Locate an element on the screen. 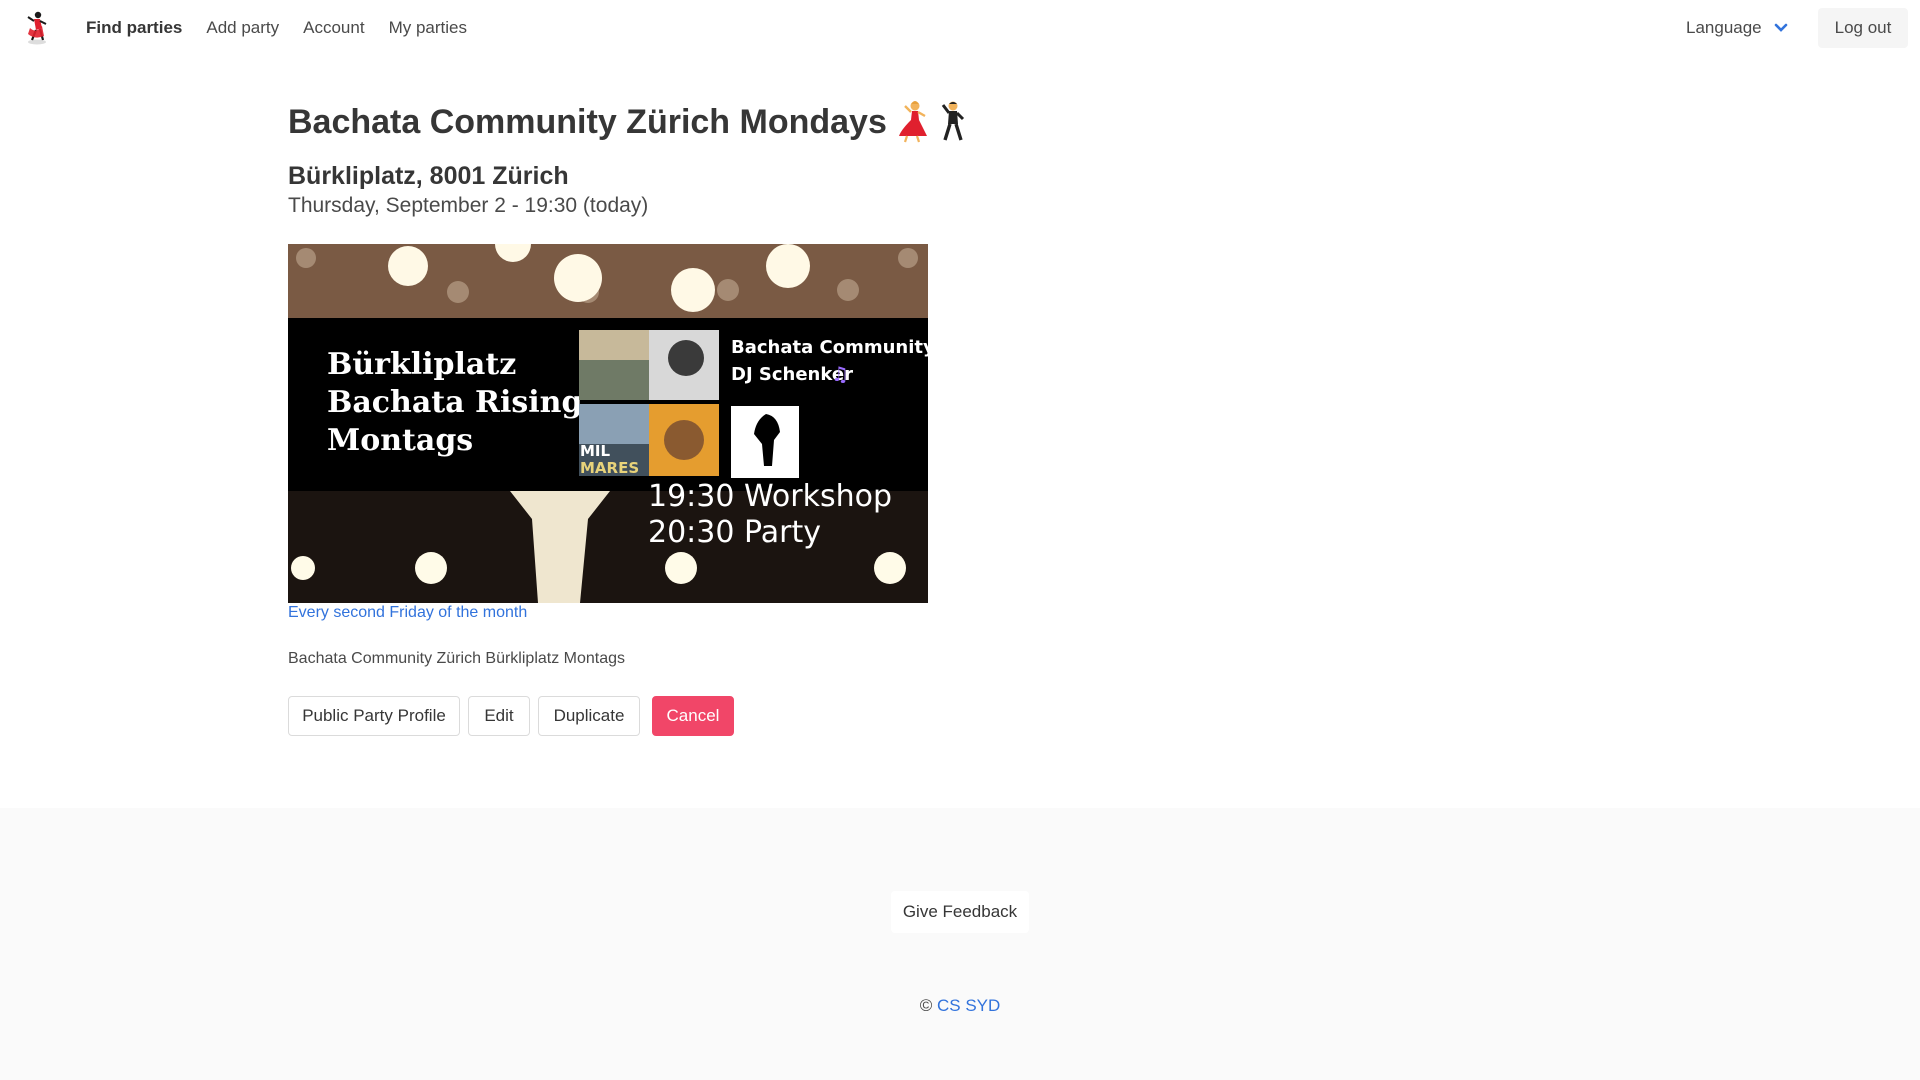 This screenshot has width=1920, height=1080. poster-heading-2: Bachata Rising is located at coordinates (454, 402).